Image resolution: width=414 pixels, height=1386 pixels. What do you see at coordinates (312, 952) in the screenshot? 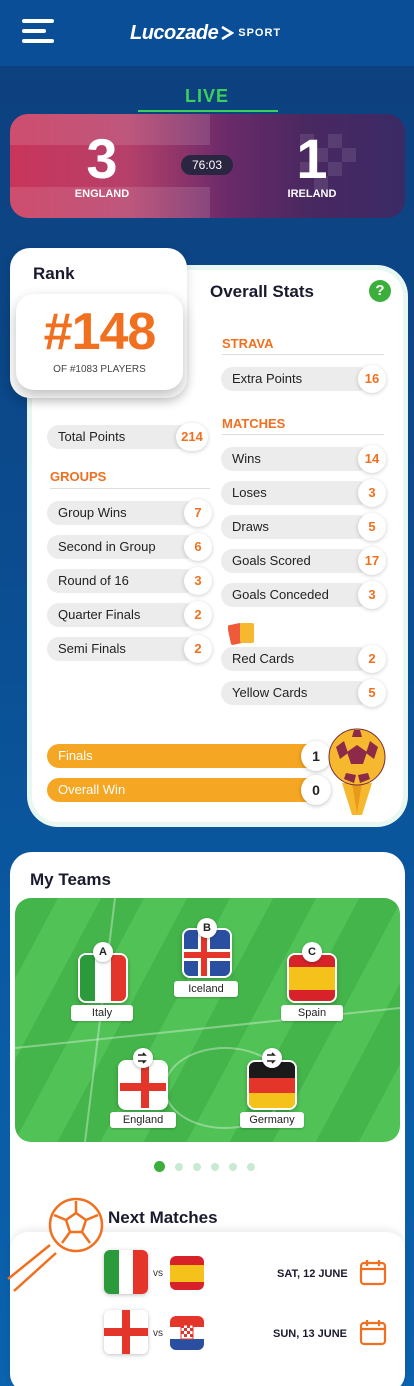
I see `group-letter-badge: C` at bounding box center [312, 952].